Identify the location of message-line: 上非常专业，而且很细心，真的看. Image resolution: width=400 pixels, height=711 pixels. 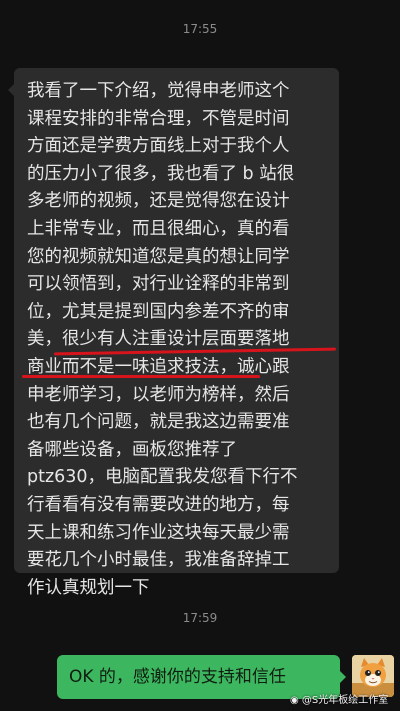
(158, 228).